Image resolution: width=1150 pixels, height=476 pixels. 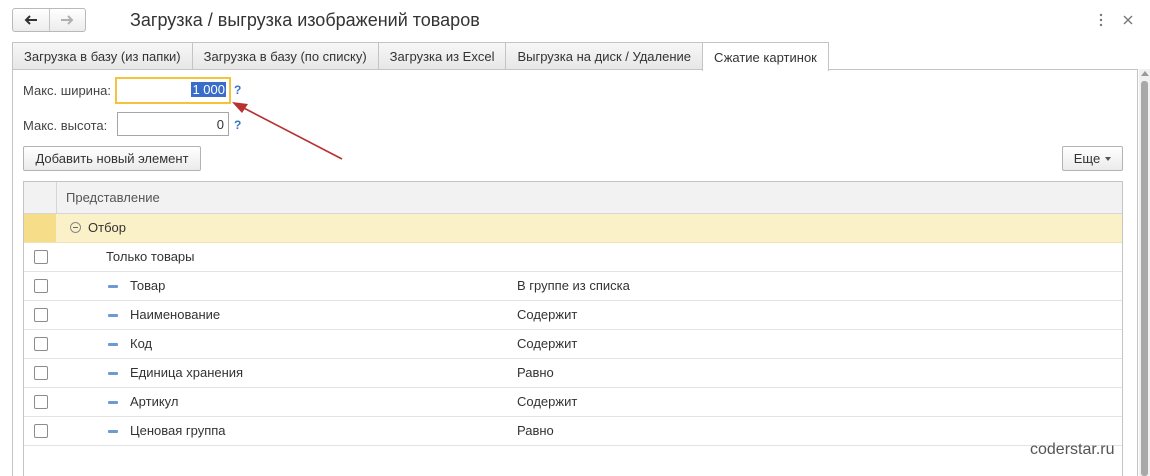 What do you see at coordinates (573, 373) in the screenshot?
I see `table-row: Единица хранения Равно` at bounding box center [573, 373].